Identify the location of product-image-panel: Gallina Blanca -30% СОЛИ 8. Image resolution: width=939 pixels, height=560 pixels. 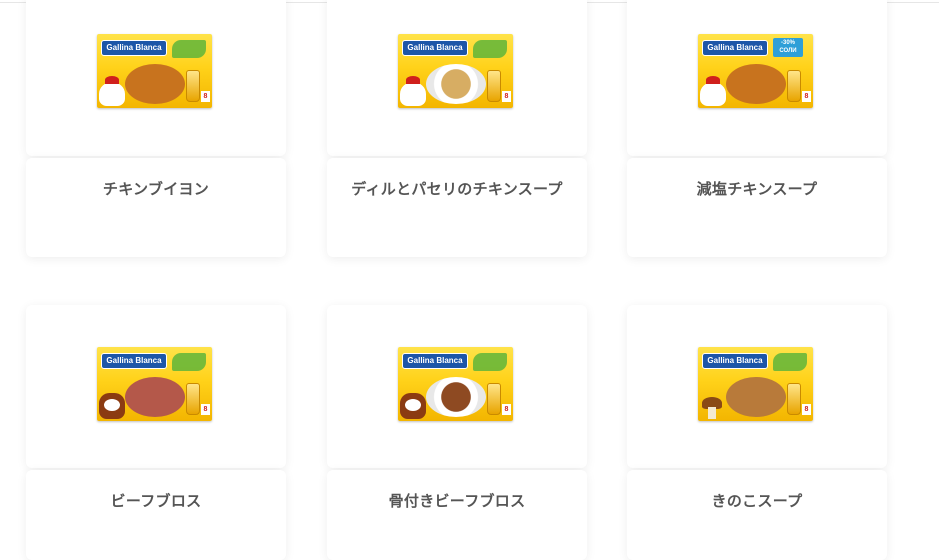
(757, 78).